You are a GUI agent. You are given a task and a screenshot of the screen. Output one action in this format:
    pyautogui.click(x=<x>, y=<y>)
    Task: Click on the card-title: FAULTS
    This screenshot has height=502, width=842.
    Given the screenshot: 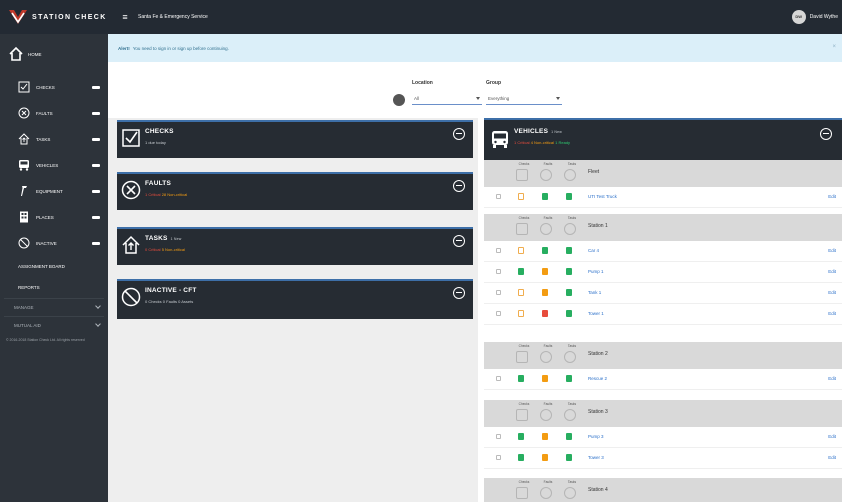 What is the action you would take?
    pyautogui.click(x=158, y=183)
    